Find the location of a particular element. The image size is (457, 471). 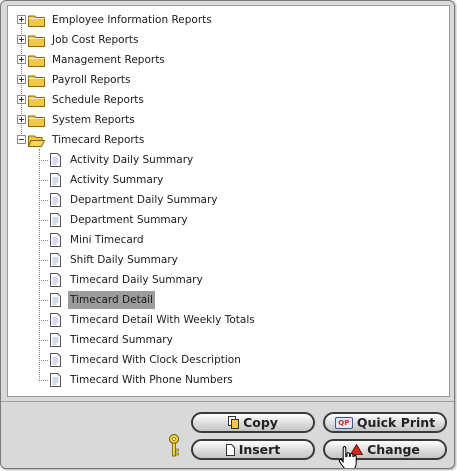

quick-print-icon: QP is located at coordinates (343, 422).